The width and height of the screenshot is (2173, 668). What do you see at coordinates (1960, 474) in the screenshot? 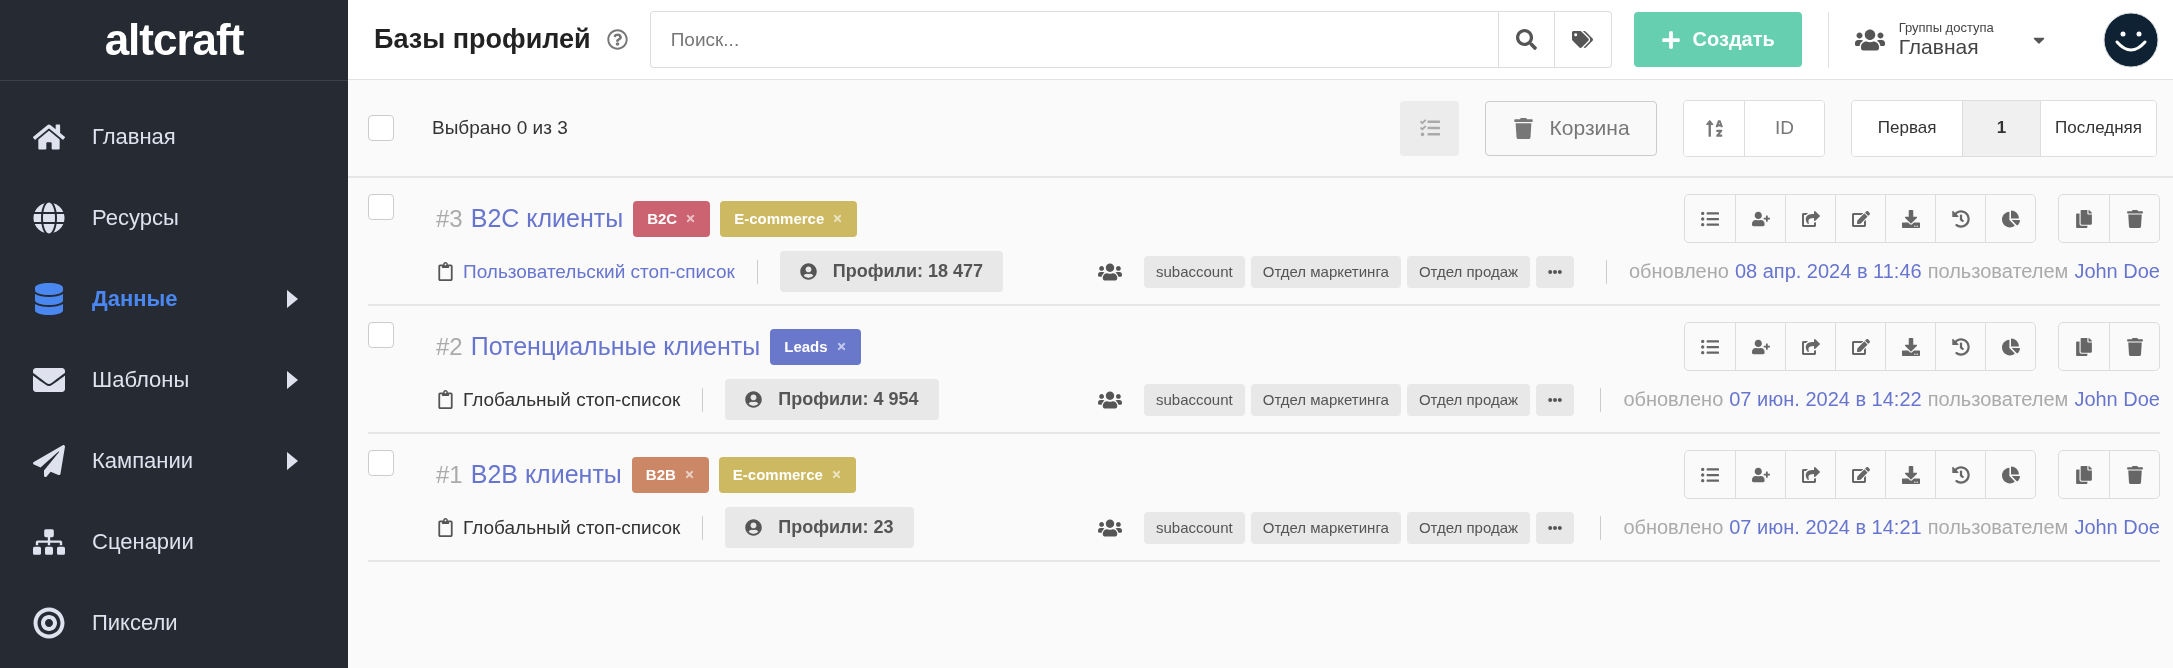
I see `history-icon` at bounding box center [1960, 474].